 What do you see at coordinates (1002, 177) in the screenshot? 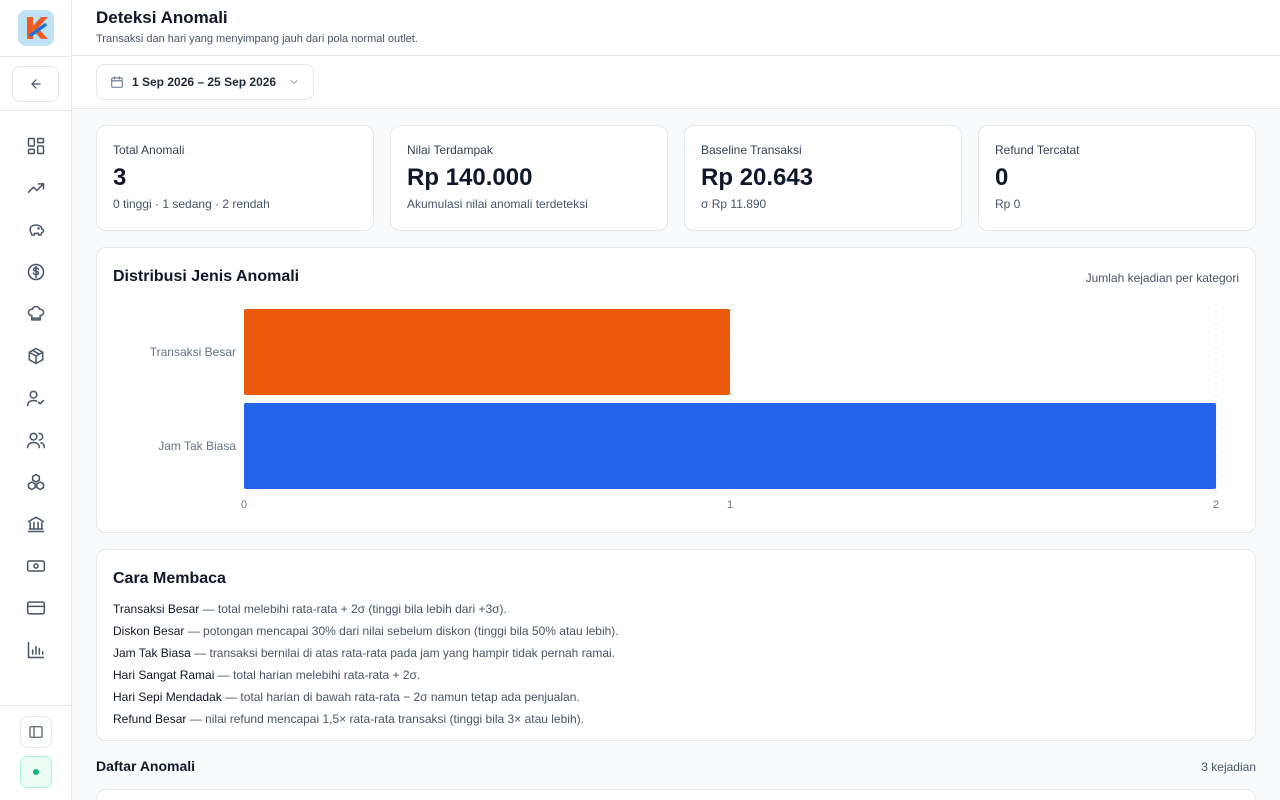
I see `stat-value: 0` at bounding box center [1002, 177].